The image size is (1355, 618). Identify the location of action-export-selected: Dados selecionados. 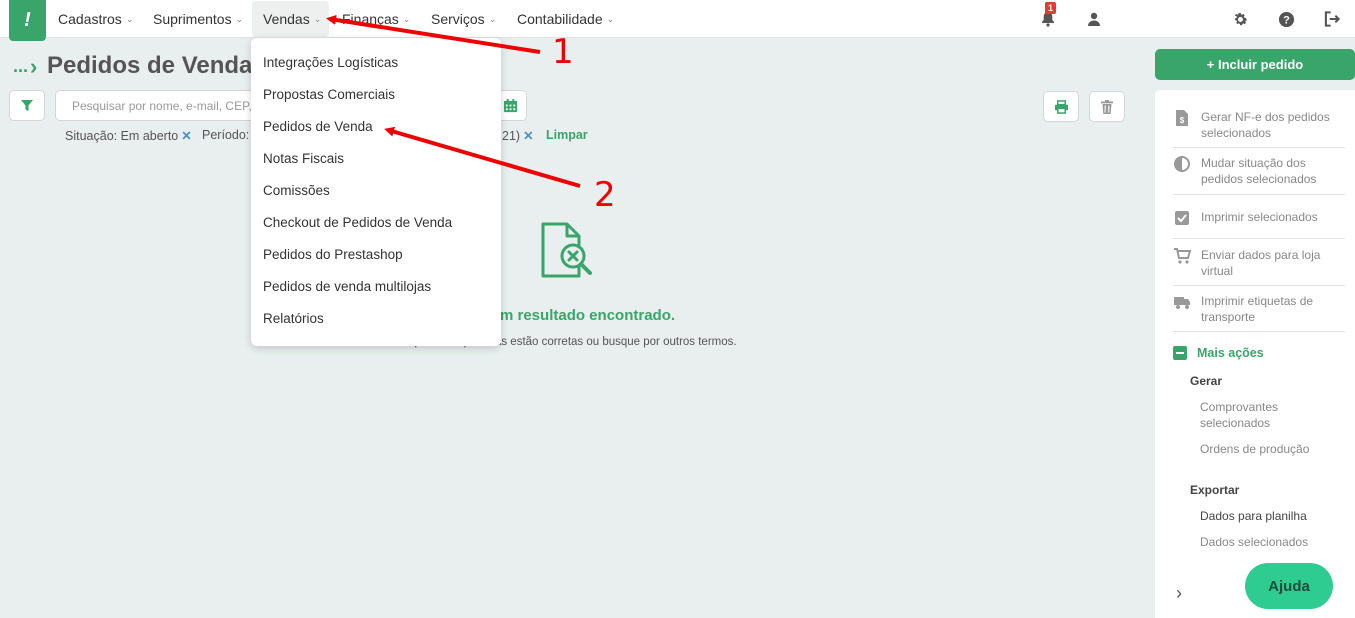
(1270, 542).